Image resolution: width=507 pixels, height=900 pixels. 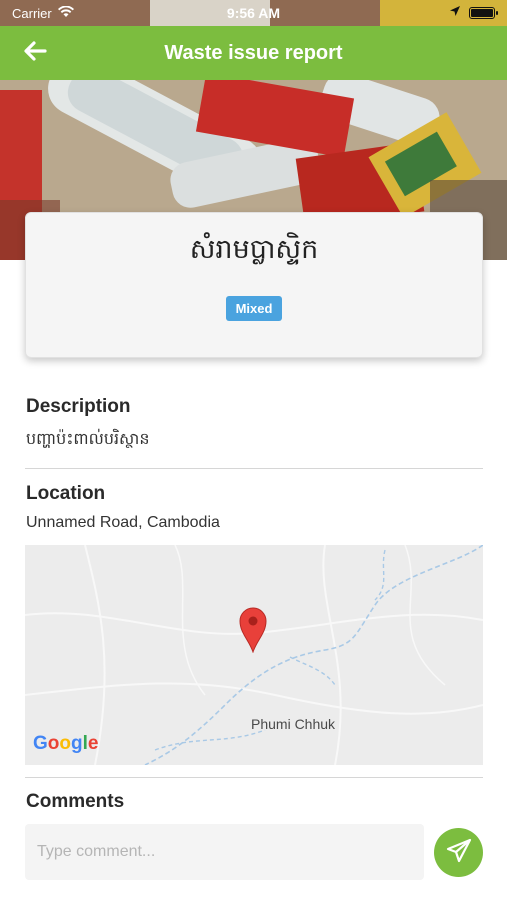 What do you see at coordinates (254, 308) in the screenshot?
I see `category-badge: Mixed` at bounding box center [254, 308].